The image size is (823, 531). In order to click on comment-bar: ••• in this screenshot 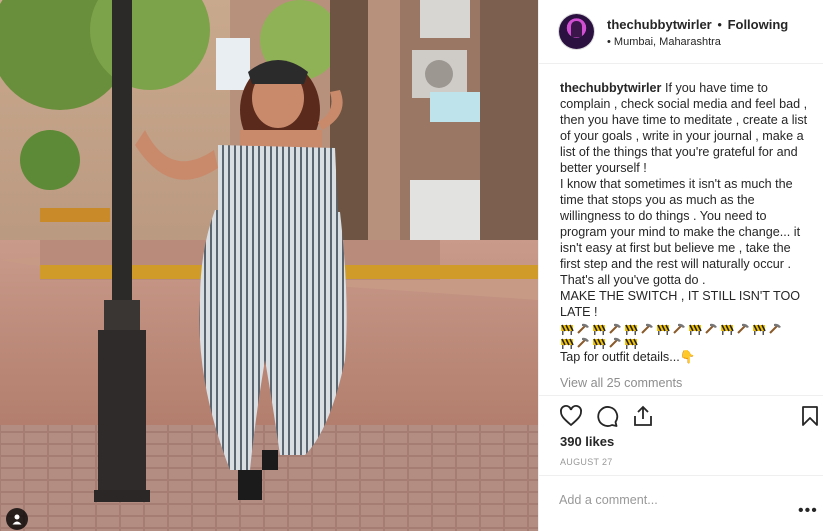, I will do `click(681, 503)`.